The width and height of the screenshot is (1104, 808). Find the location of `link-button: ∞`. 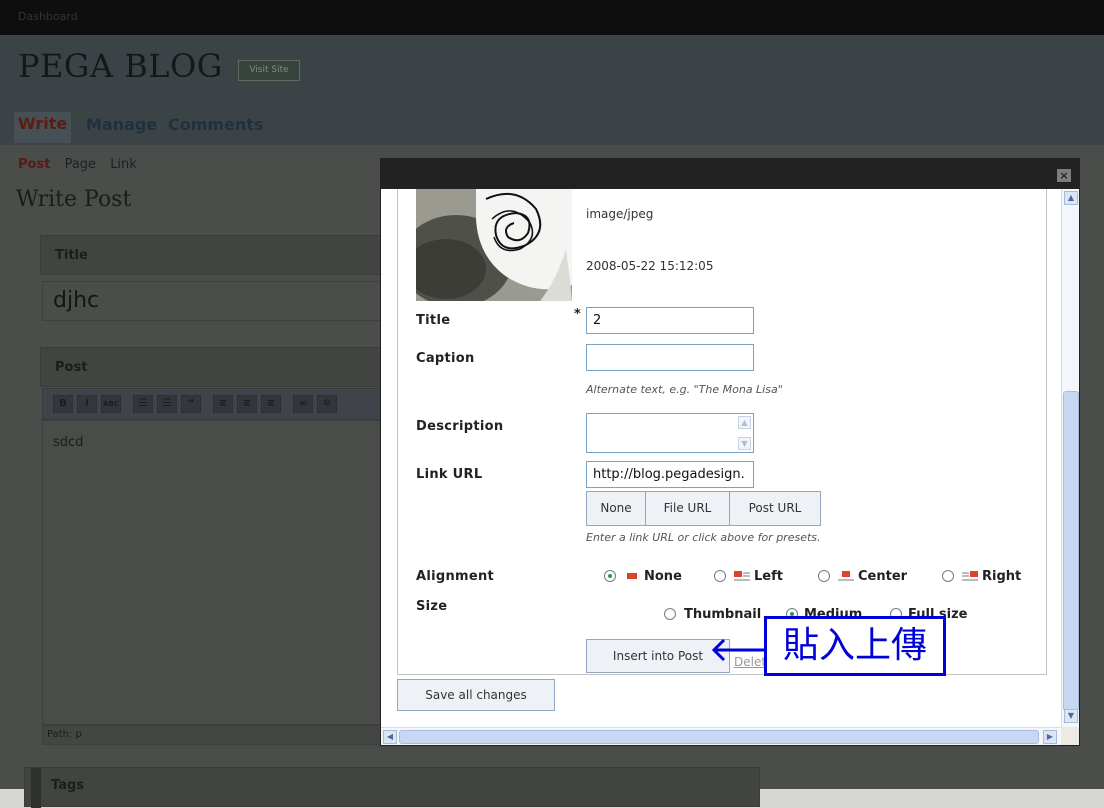

link-button: ∞ is located at coordinates (303, 404).